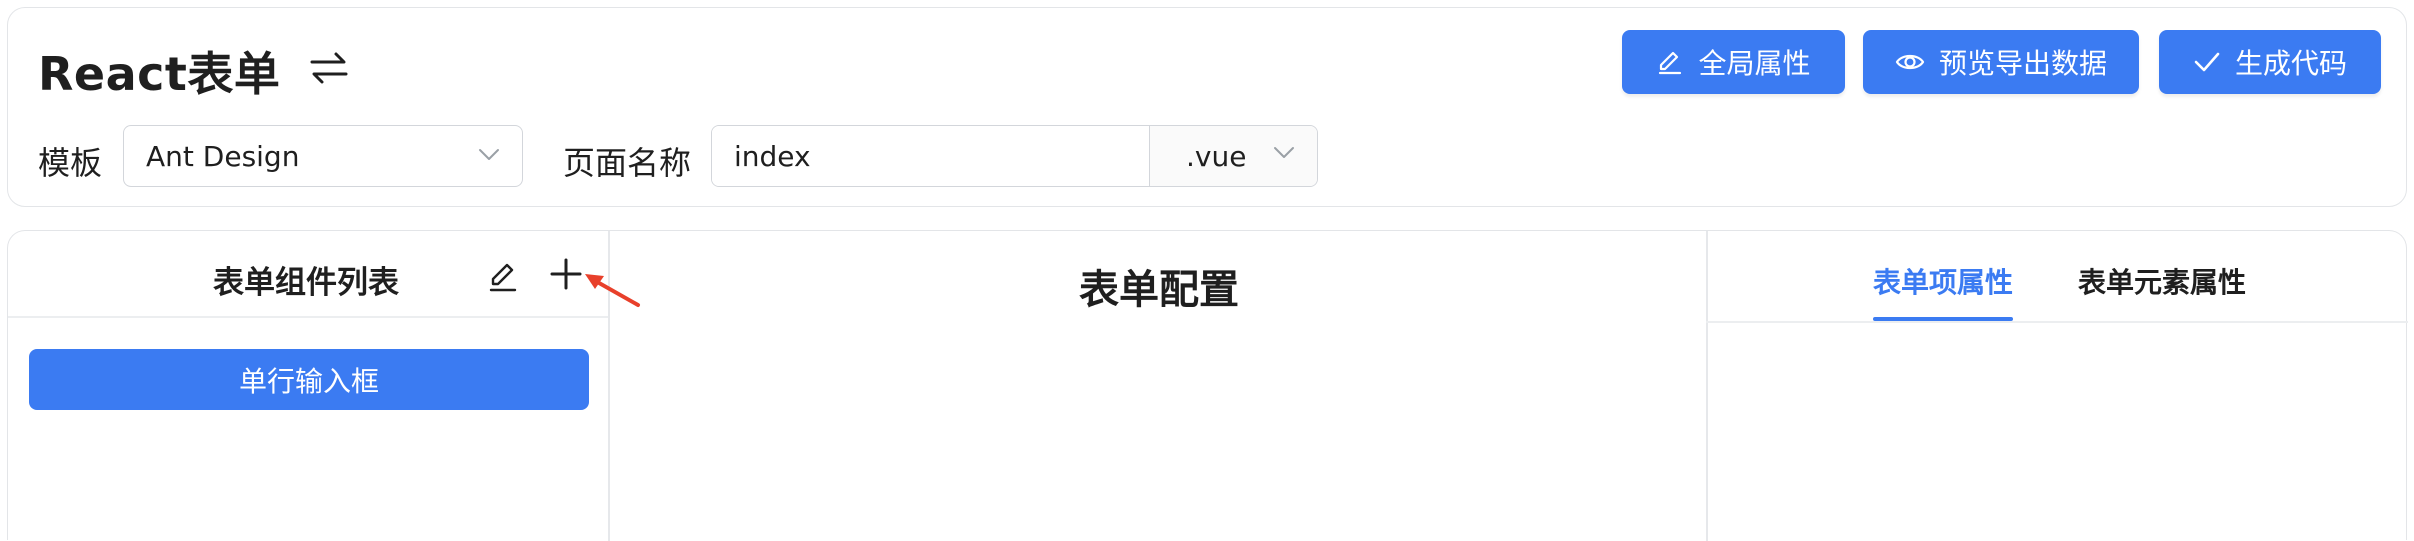  What do you see at coordinates (1707, 386) in the screenshot?
I see `right-divider` at bounding box center [1707, 386].